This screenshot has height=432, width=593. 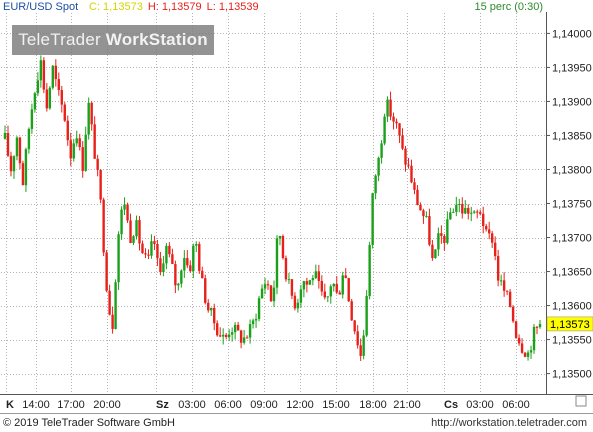 What do you see at coordinates (572, 273) in the screenshot?
I see `y-tick-label: 1,13650` at bounding box center [572, 273].